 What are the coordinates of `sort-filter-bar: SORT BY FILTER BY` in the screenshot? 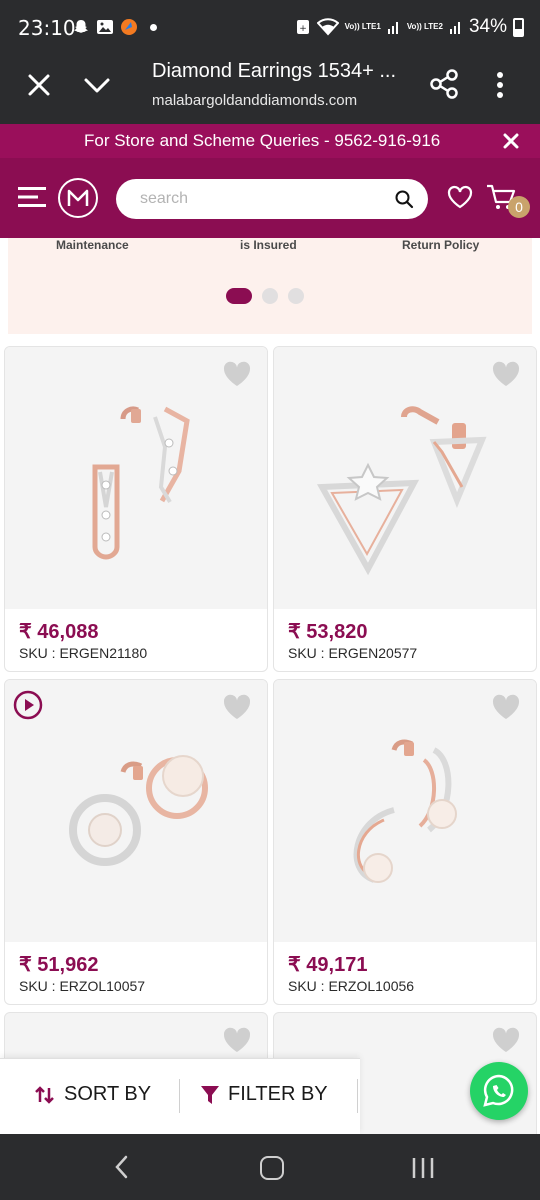 It's located at (180, 1096).